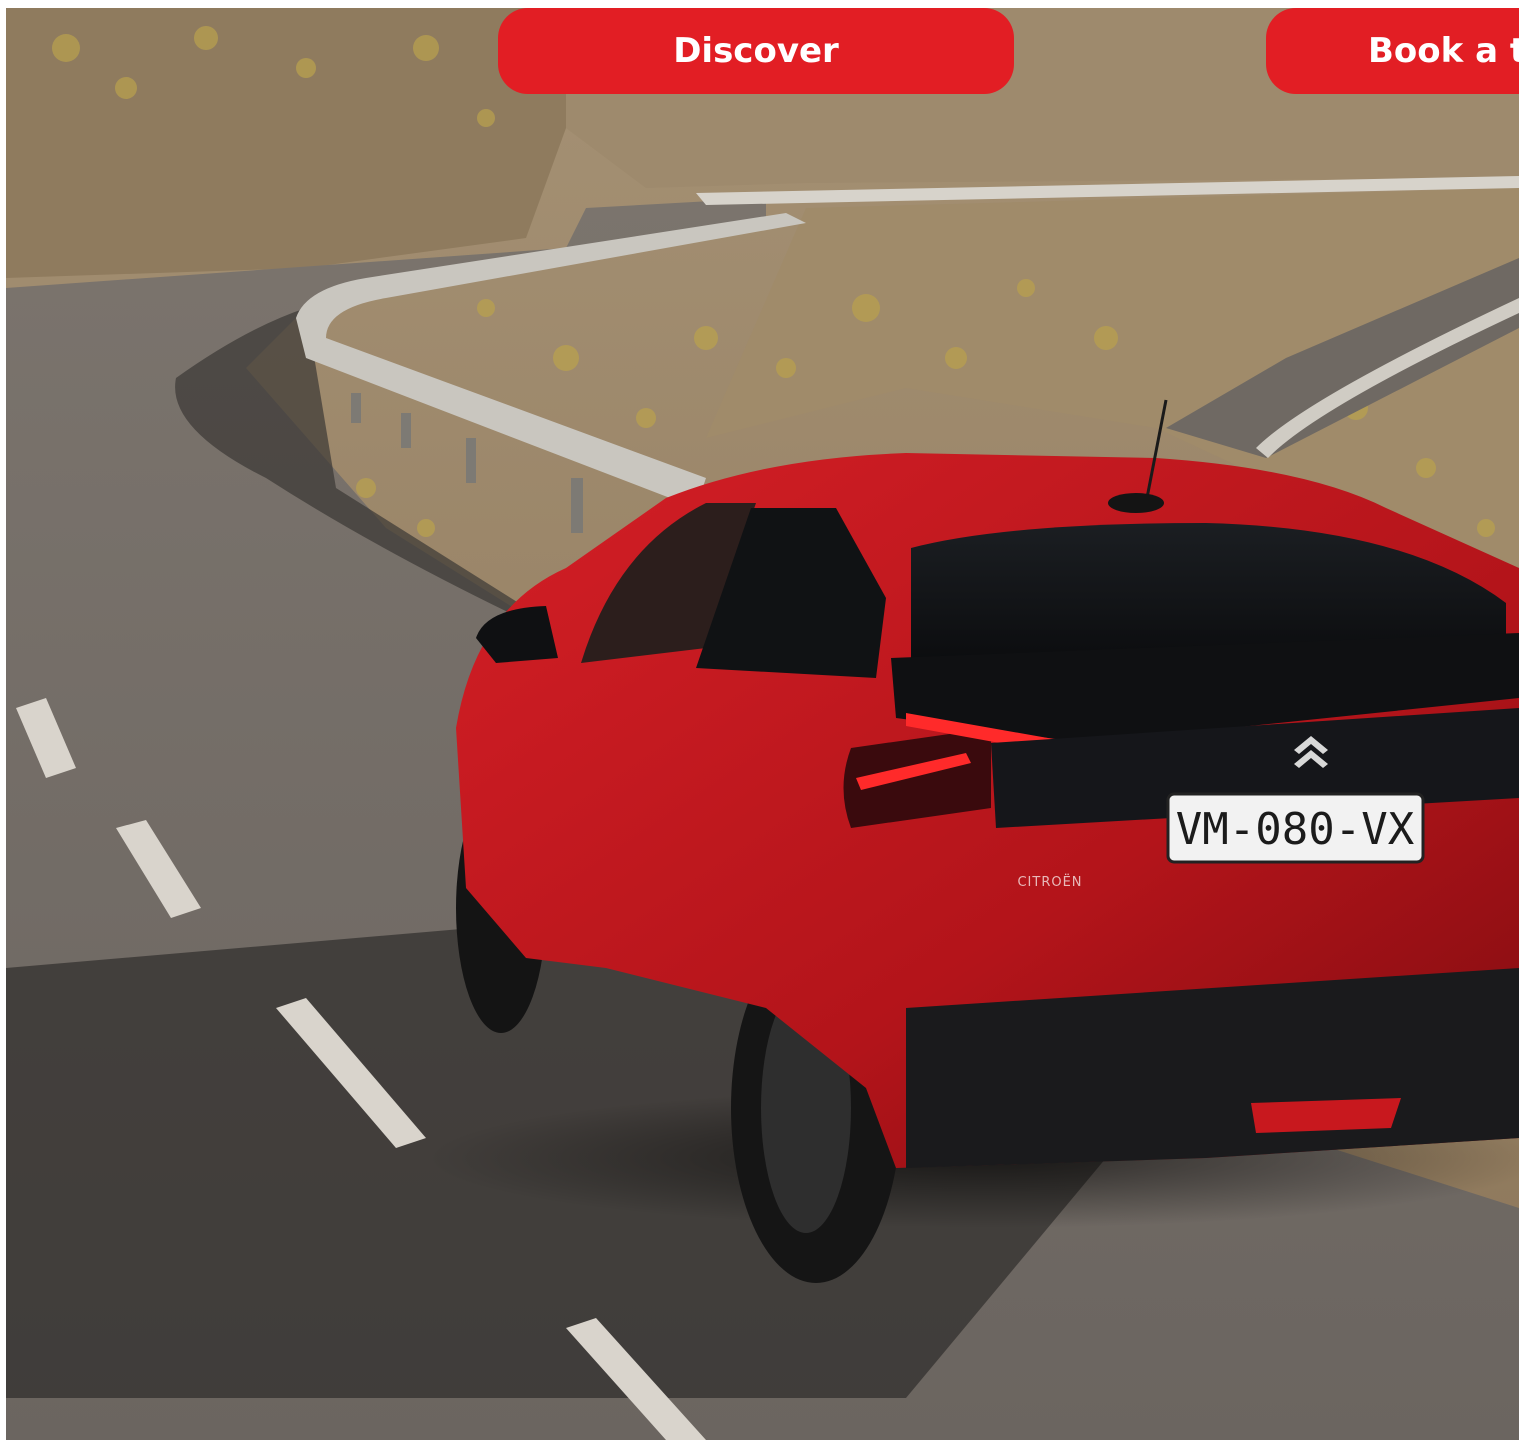 The height and width of the screenshot is (1443, 1519). What do you see at coordinates (1295, 829) in the screenshot?
I see `license-plate-text: VM-080-VX` at bounding box center [1295, 829].